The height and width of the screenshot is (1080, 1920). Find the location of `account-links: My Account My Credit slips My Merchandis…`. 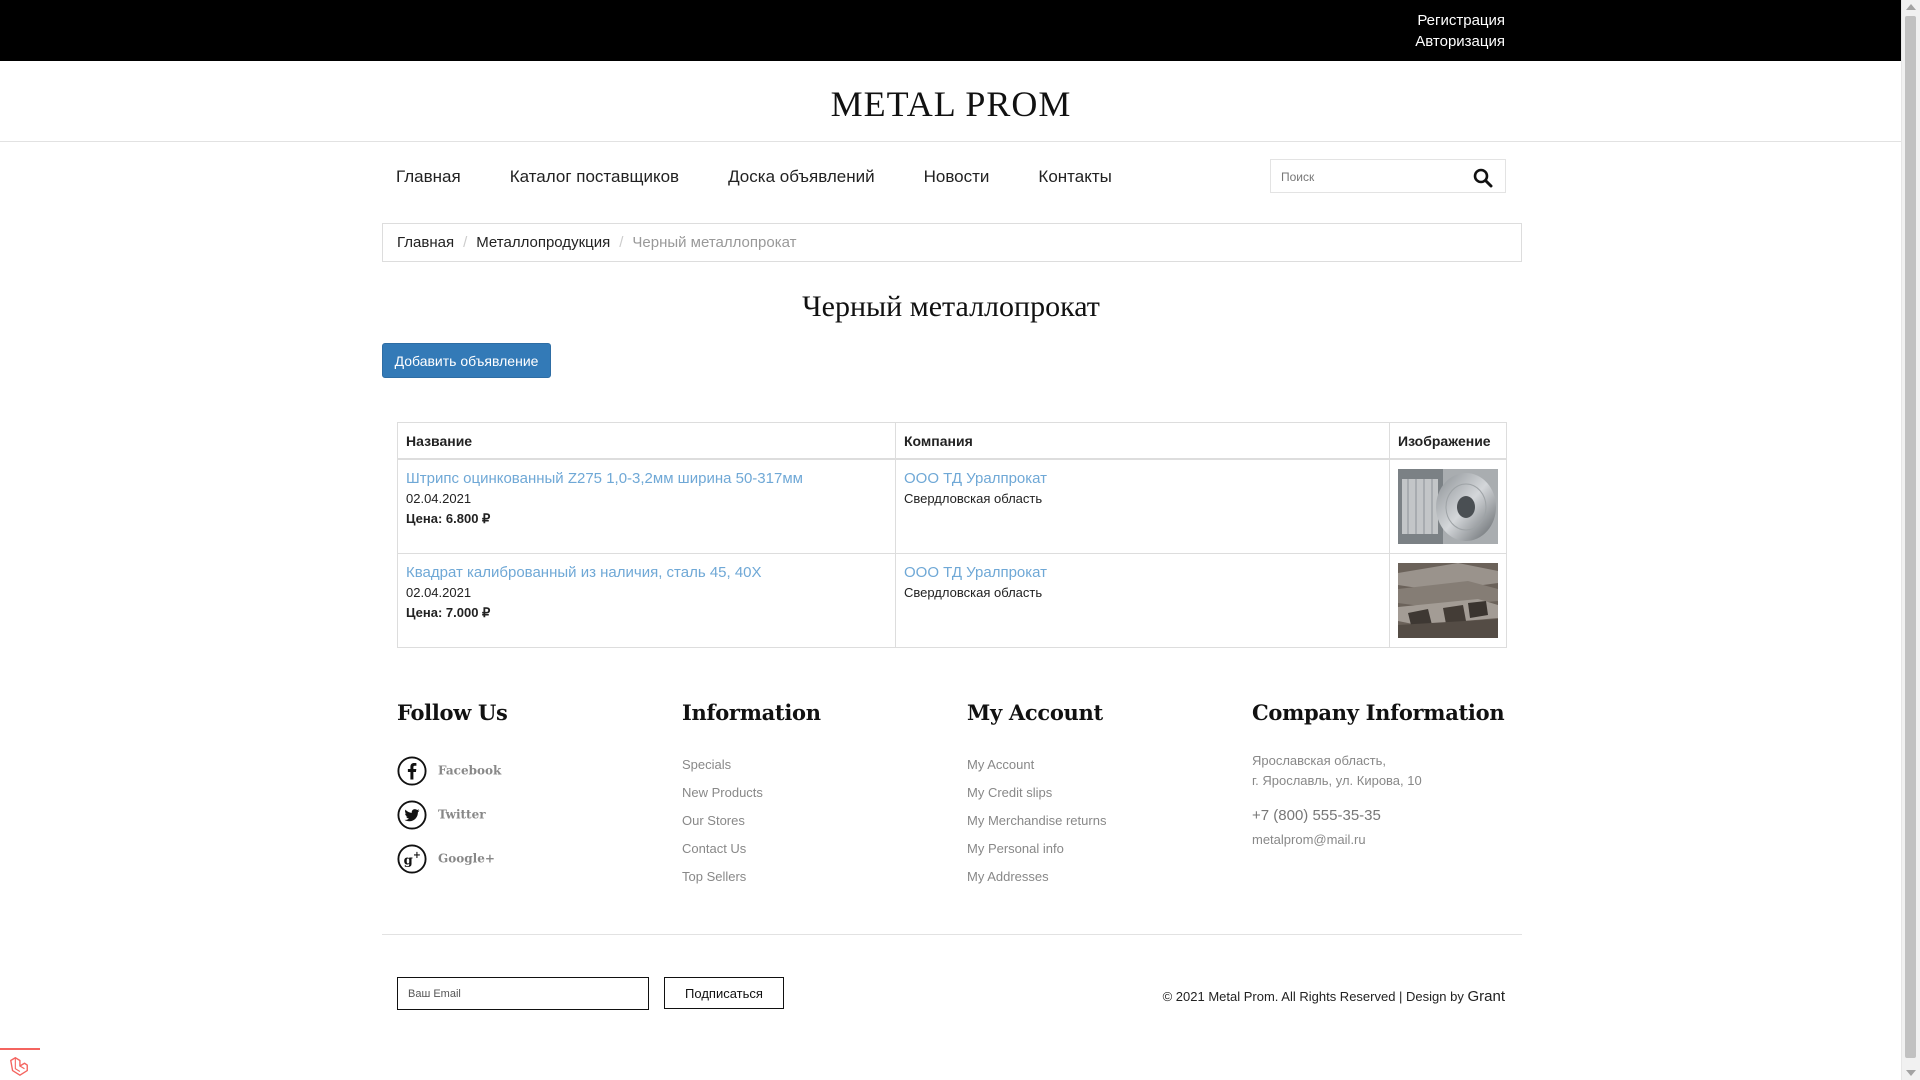

account-links: My Account My Credit slips My Merchandis… is located at coordinates (1036, 821).